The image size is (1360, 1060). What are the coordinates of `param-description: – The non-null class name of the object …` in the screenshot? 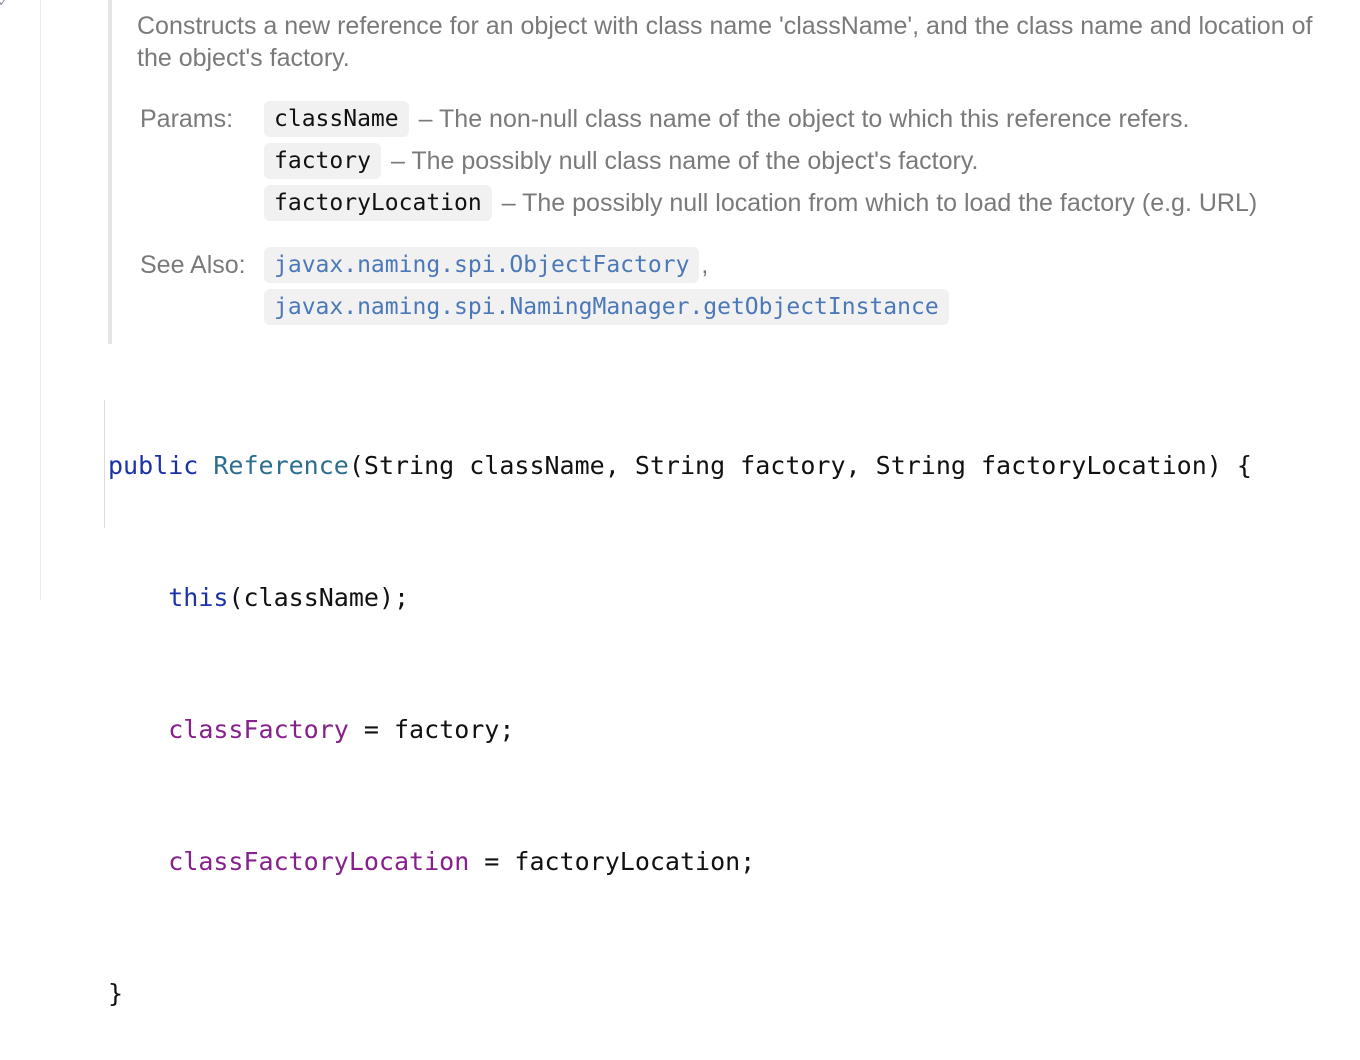 It's located at (804, 118).